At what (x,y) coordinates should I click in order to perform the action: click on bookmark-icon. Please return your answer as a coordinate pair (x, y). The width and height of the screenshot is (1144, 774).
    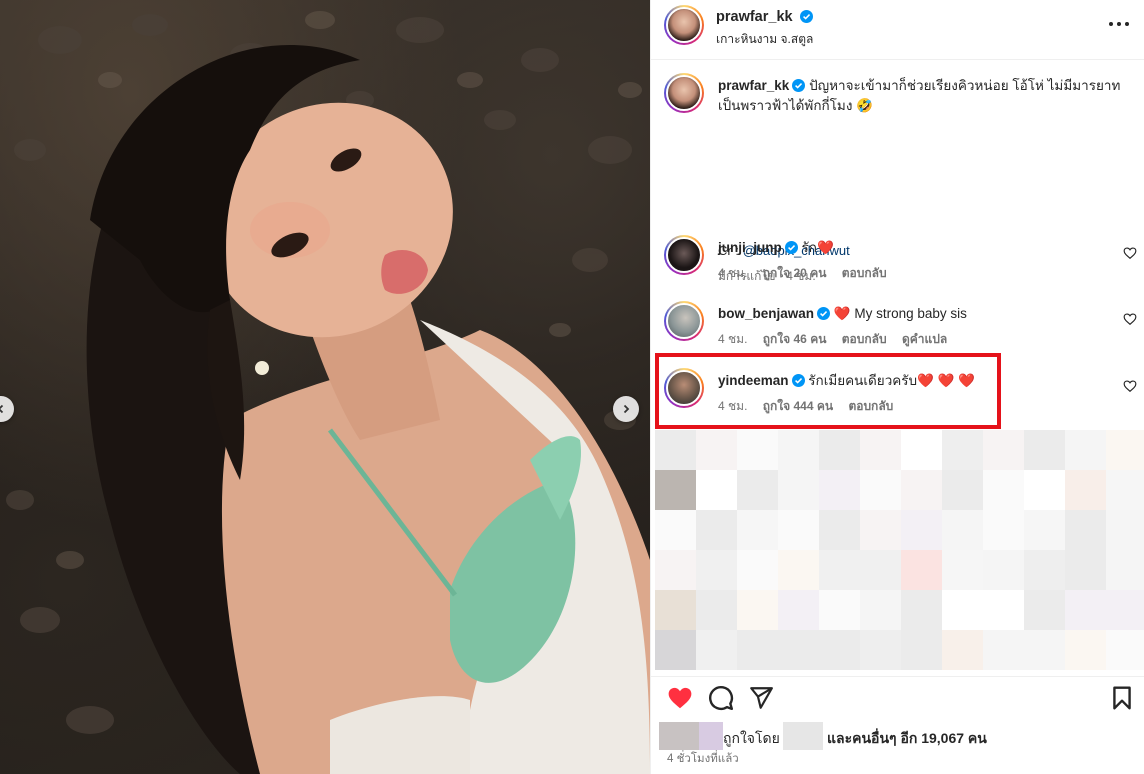
    Looking at the image, I should click on (1122, 698).